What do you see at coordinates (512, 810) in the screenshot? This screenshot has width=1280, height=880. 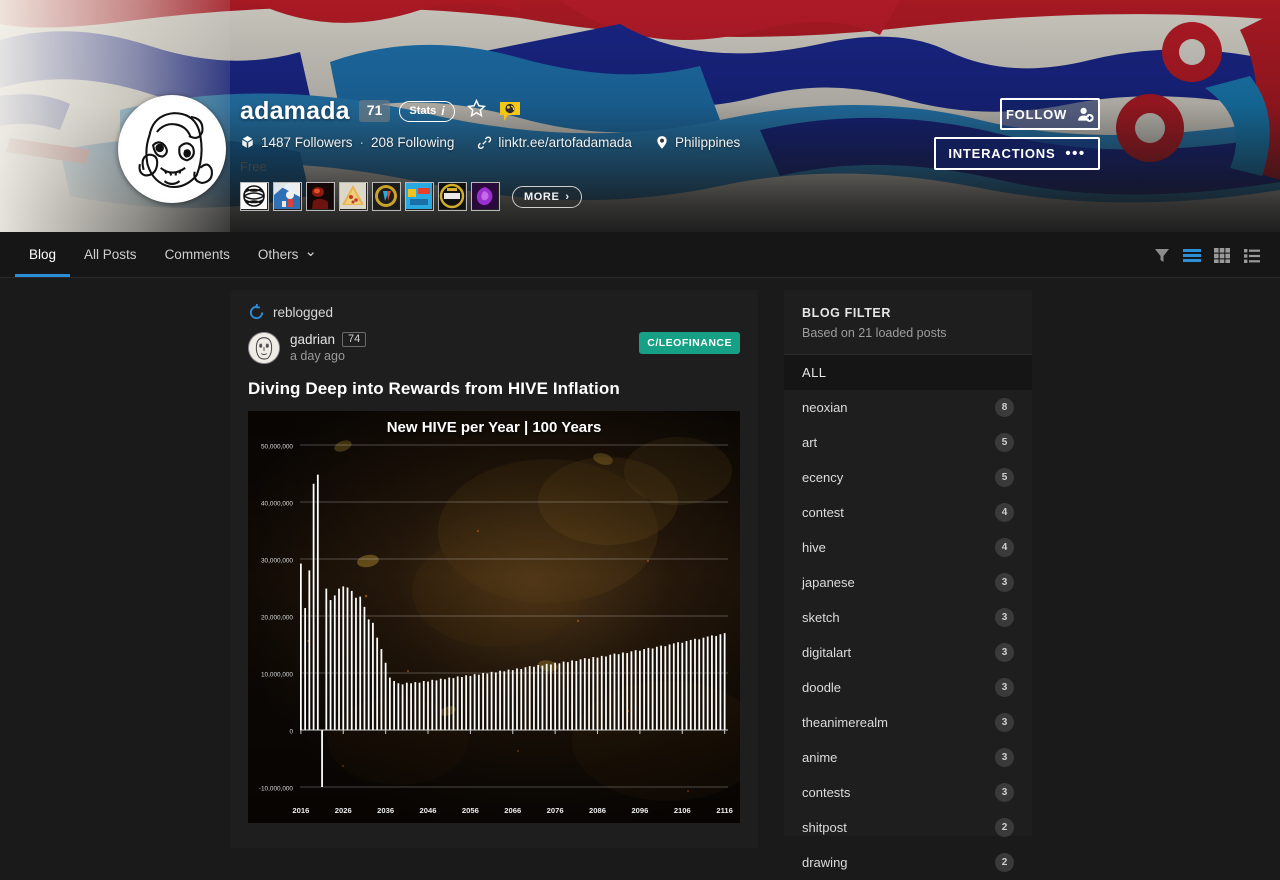 I see `svg-text: 2066` at bounding box center [512, 810].